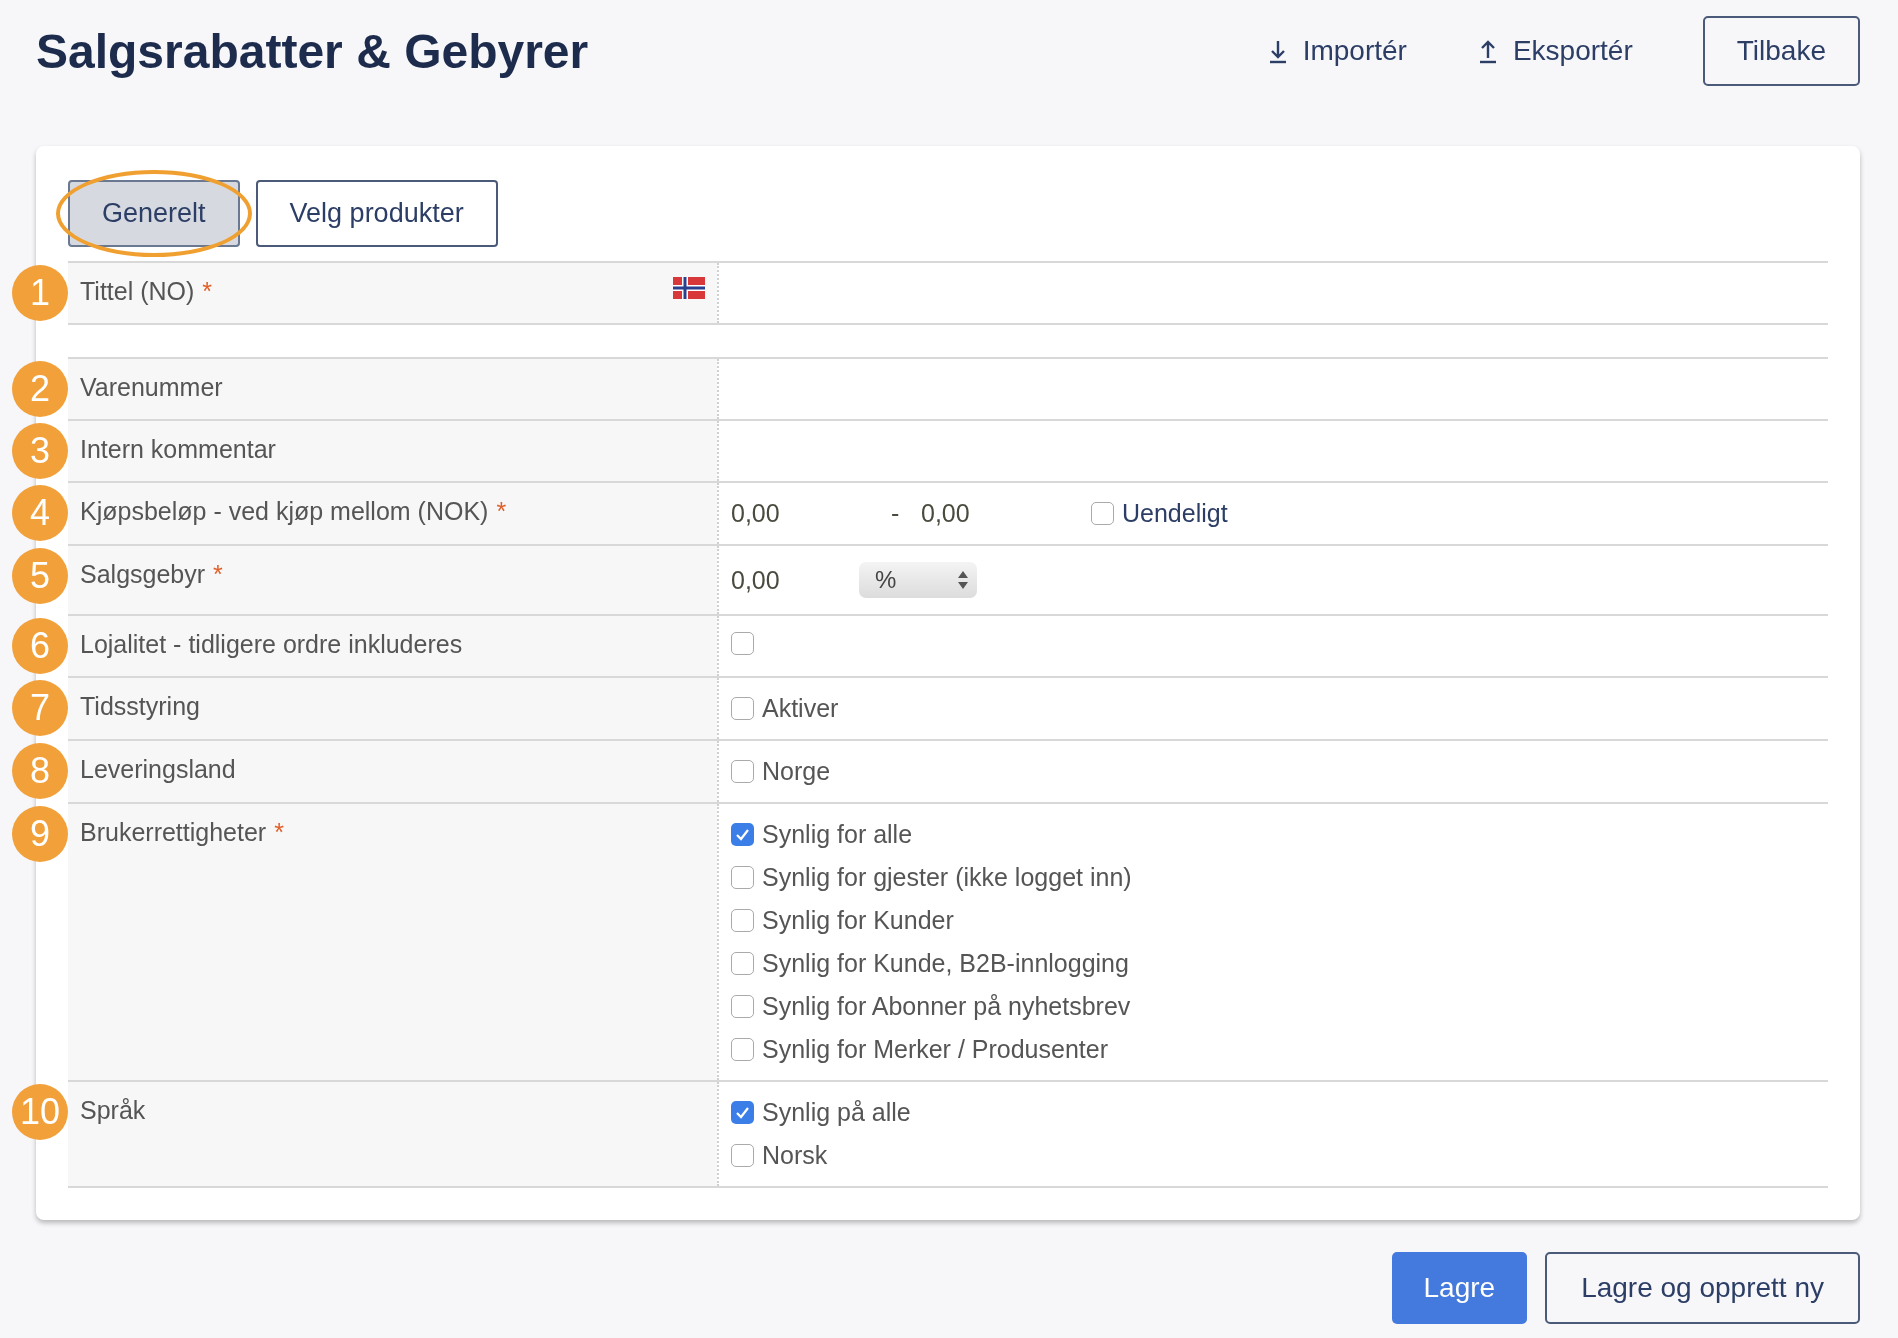 Image resolution: width=1898 pixels, height=1338 pixels. What do you see at coordinates (151, 387) in the screenshot?
I see `field-label: Varenummer` at bounding box center [151, 387].